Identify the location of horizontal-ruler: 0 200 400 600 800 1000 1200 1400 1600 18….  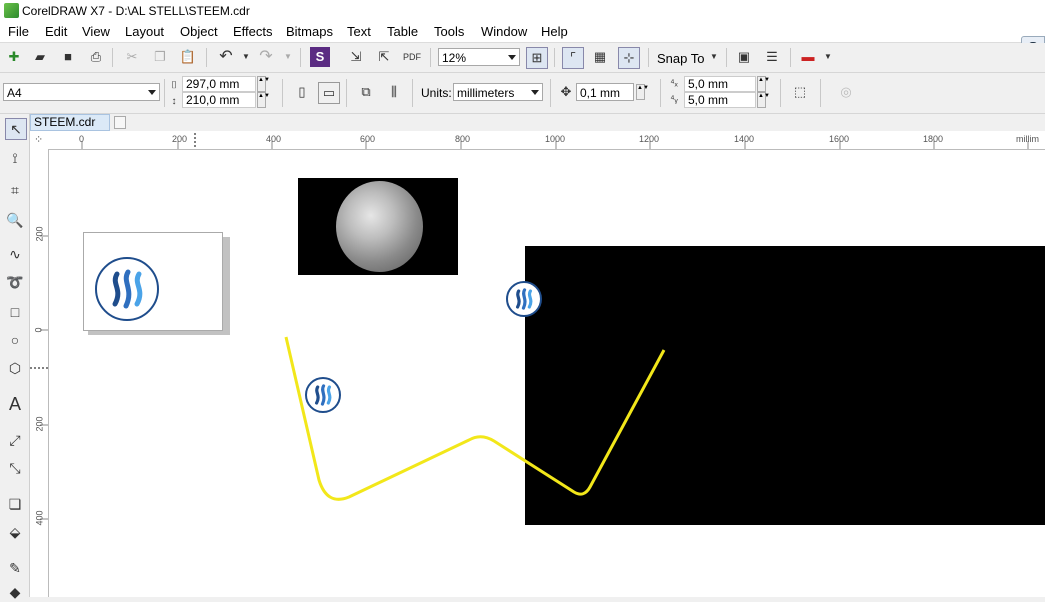
(546, 140).